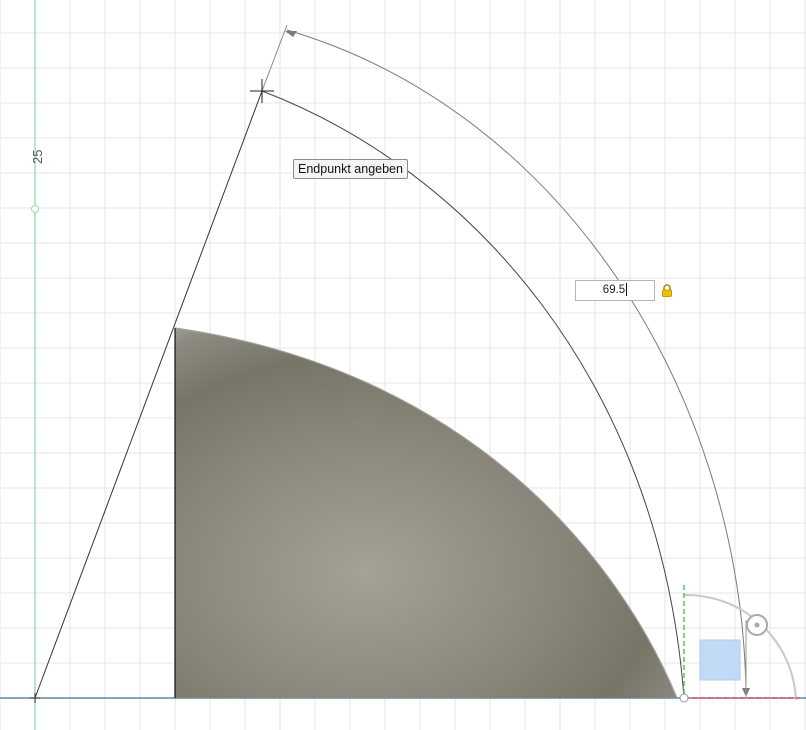 Image resolution: width=806 pixels, height=730 pixels. I want to click on lock-icon, so click(667, 290).